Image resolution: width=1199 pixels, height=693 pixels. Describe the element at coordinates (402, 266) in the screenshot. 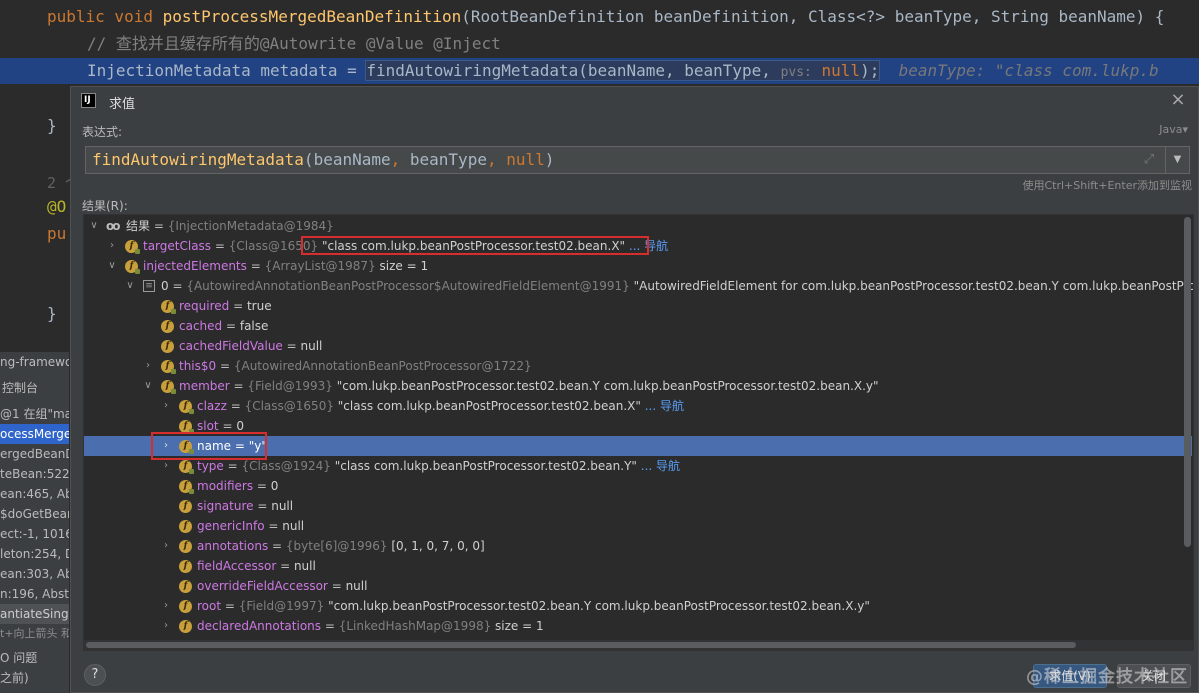

I see `node-value: size = 1` at that location.